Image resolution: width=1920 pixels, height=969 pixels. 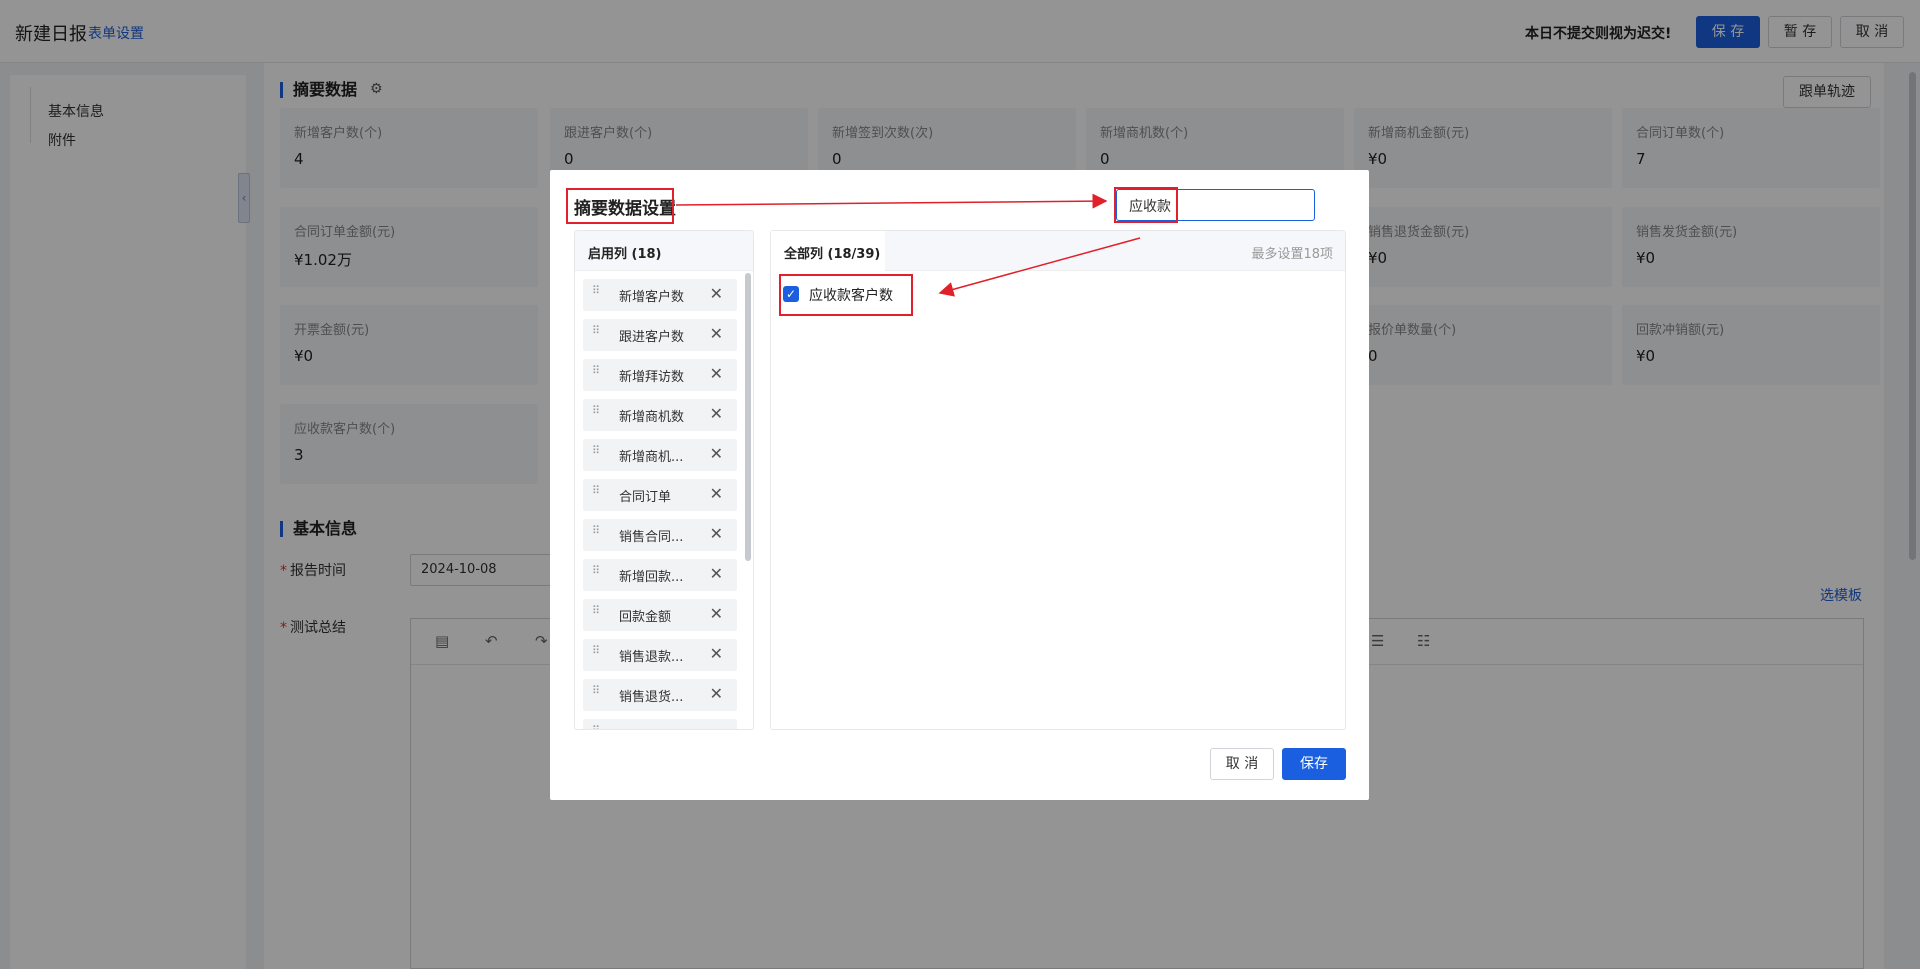 What do you see at coordinates (652, 417) in the screenshot?
I see `column-name: 新增商机数` at bounding box center [652, 417].